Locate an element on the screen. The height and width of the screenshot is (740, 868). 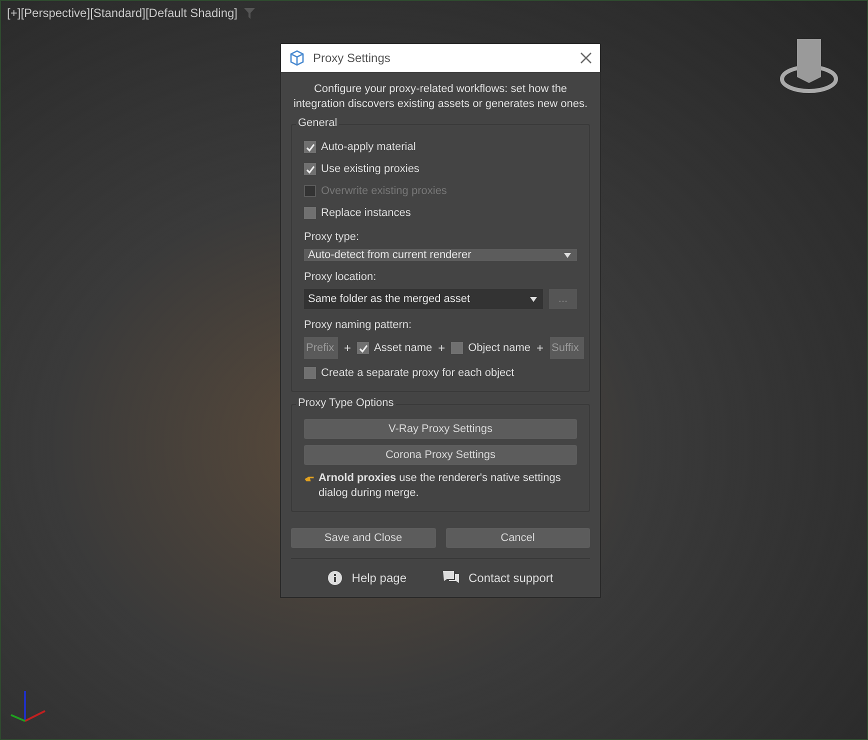
arnold-note: Arnold proxies use the renderer's native settings dialog during merge. is located at coordinates (440, 486).